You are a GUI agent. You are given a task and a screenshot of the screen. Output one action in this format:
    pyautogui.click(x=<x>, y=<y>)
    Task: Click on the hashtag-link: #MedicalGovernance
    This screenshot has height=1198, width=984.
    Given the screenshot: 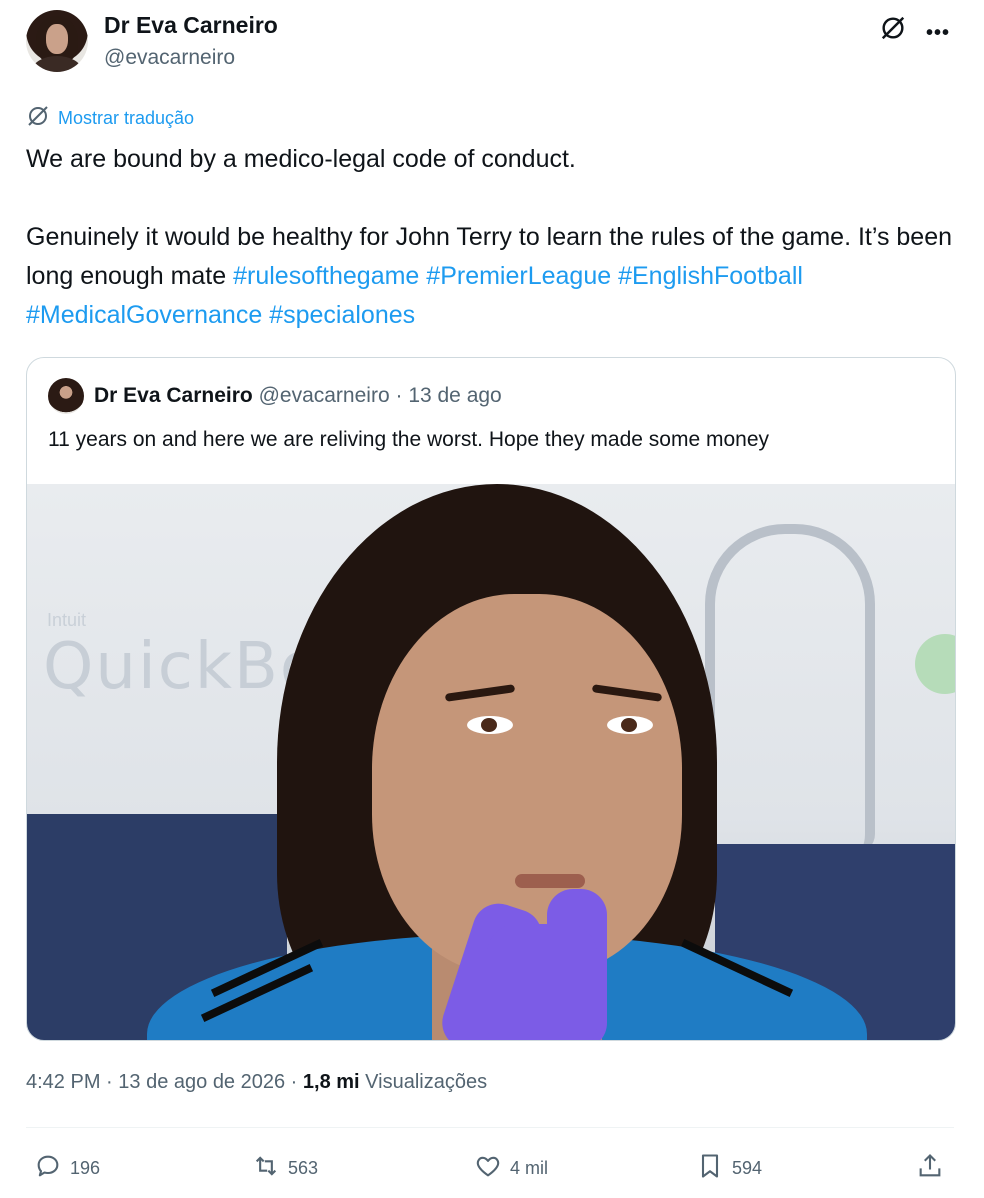 What is the action you would take?
    pyautogui.click(x=144, y=315)
    